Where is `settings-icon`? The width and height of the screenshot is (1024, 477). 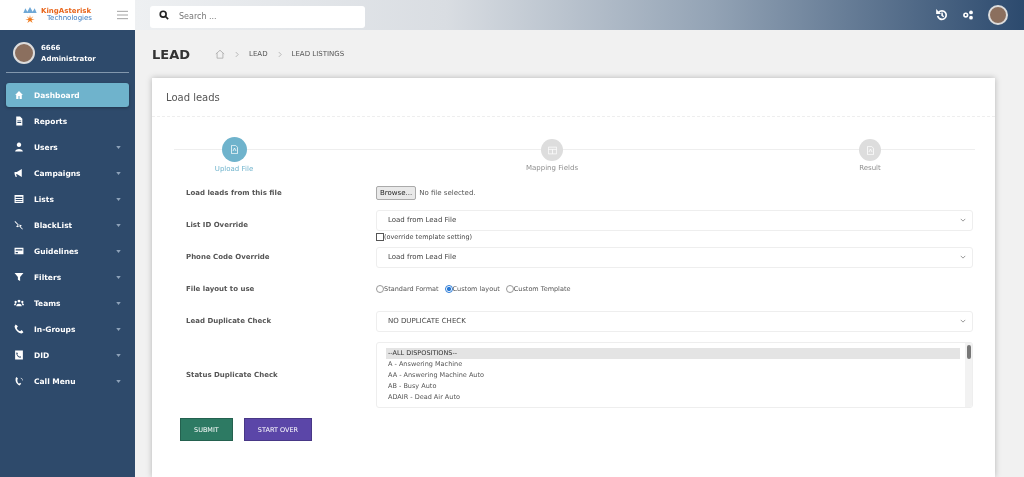 settings-icon is located at coordinates (968, 15).